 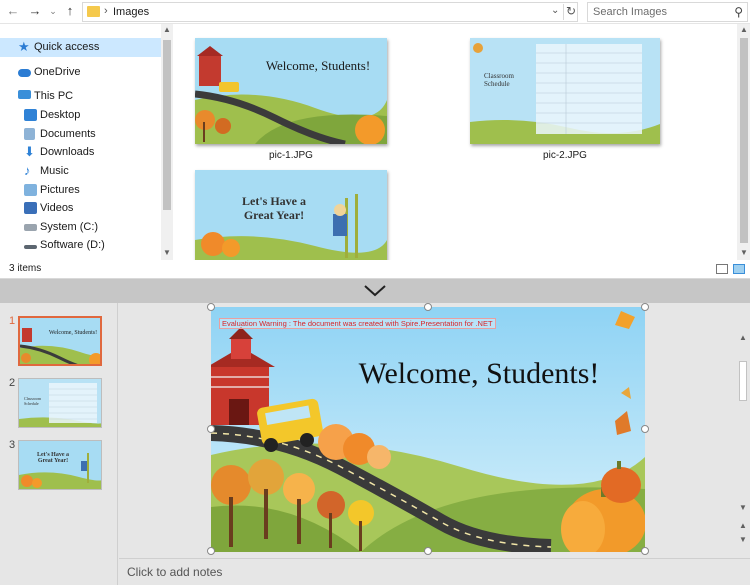 I want to click on breadcrumb-chevron-icon: ›, so click(x=106, y=11).